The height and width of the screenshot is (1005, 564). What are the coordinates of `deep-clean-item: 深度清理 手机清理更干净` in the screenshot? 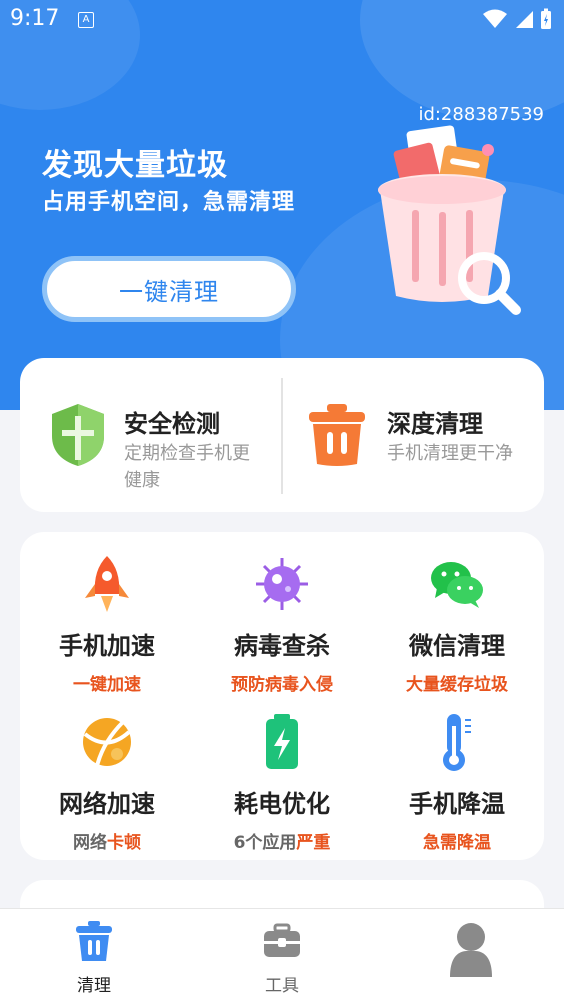 It's located at (413, 435).